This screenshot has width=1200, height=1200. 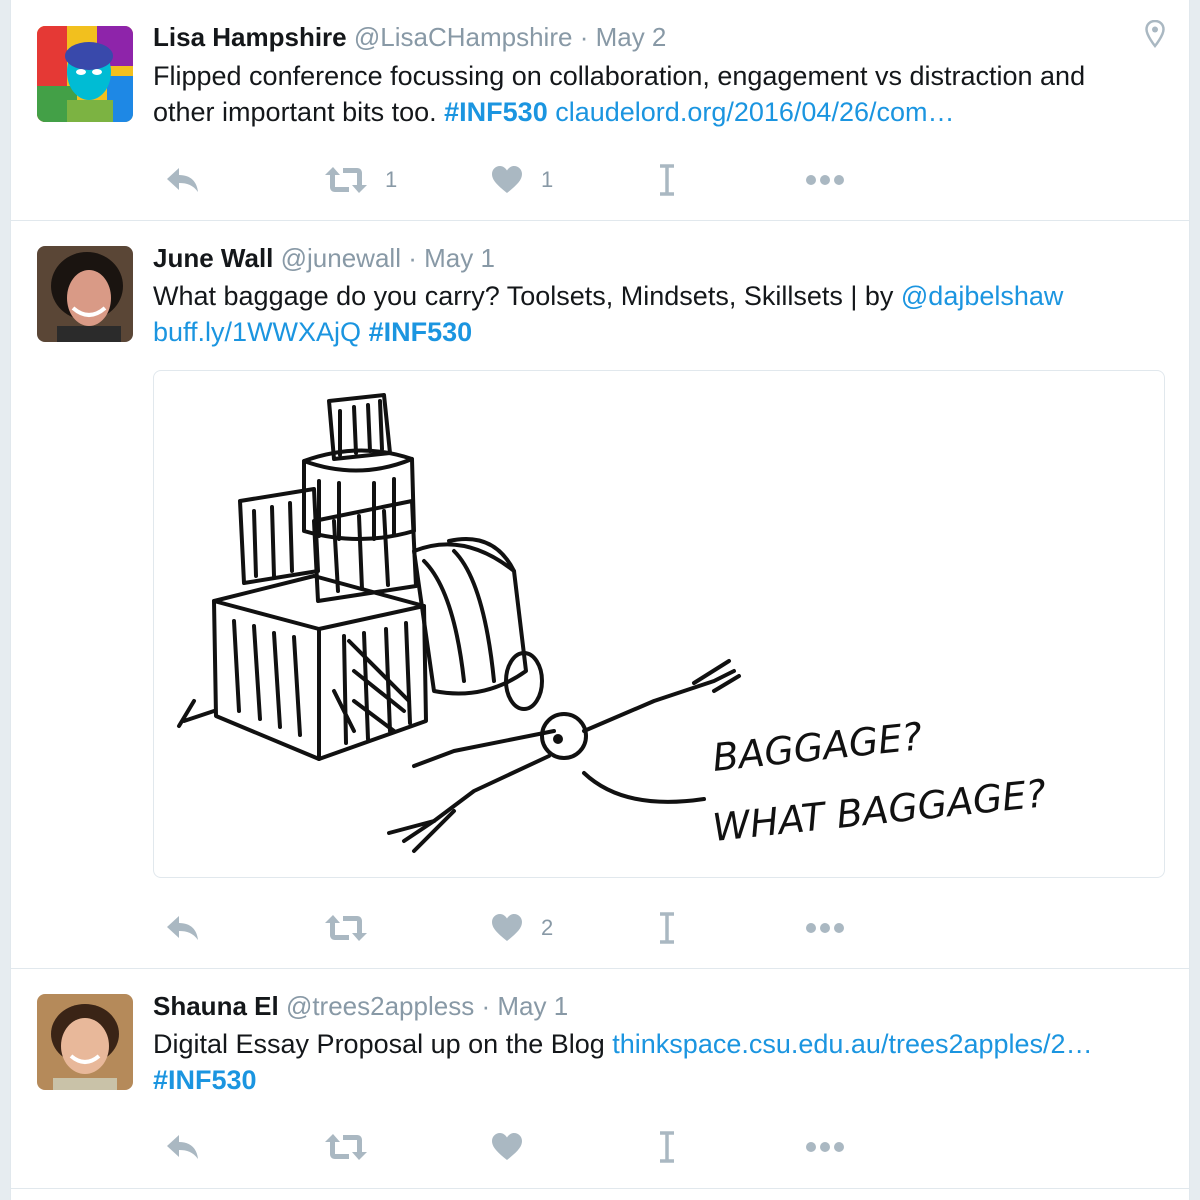 I want to click on author-name: Shauna El, so click(x=216, y=1006).